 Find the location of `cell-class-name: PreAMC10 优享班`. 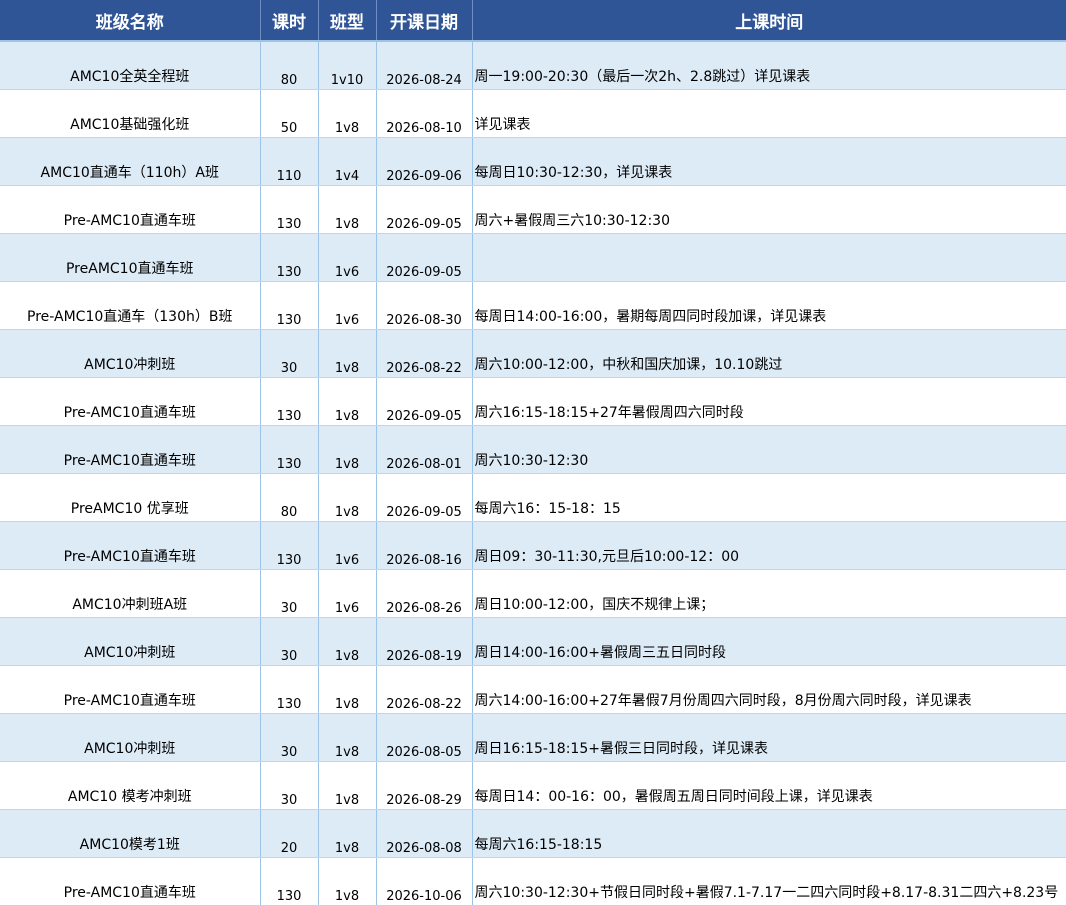

cell-class-name: PreAMC10 优享班 is located at coordinates (130, 497).